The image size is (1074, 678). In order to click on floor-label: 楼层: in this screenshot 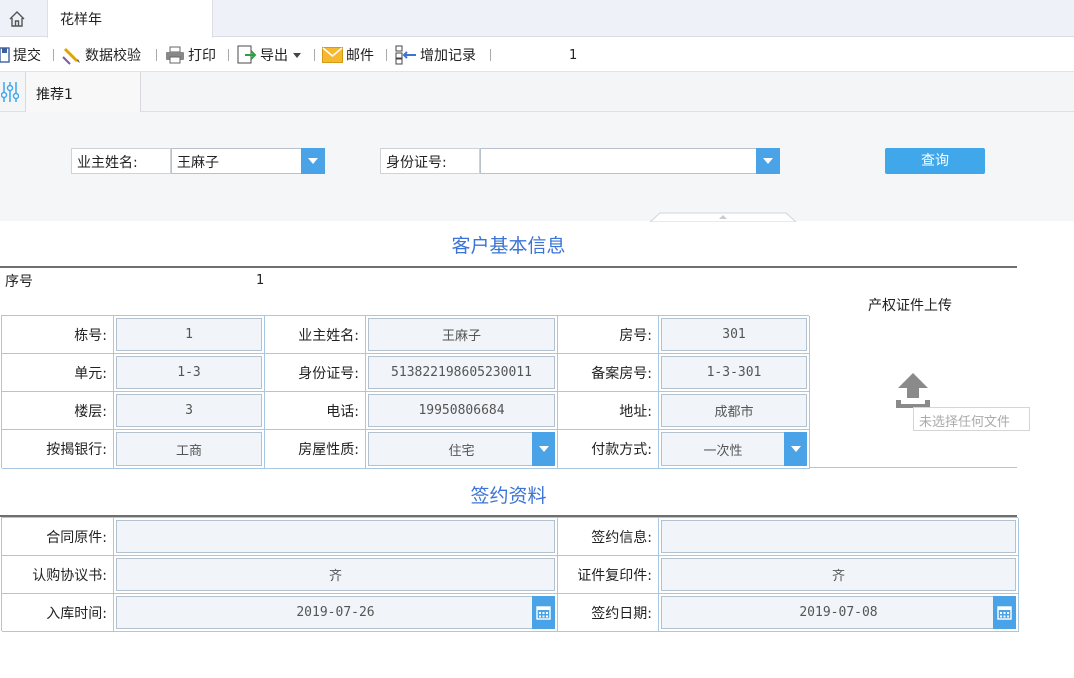, I will do `click(58, 411)`.